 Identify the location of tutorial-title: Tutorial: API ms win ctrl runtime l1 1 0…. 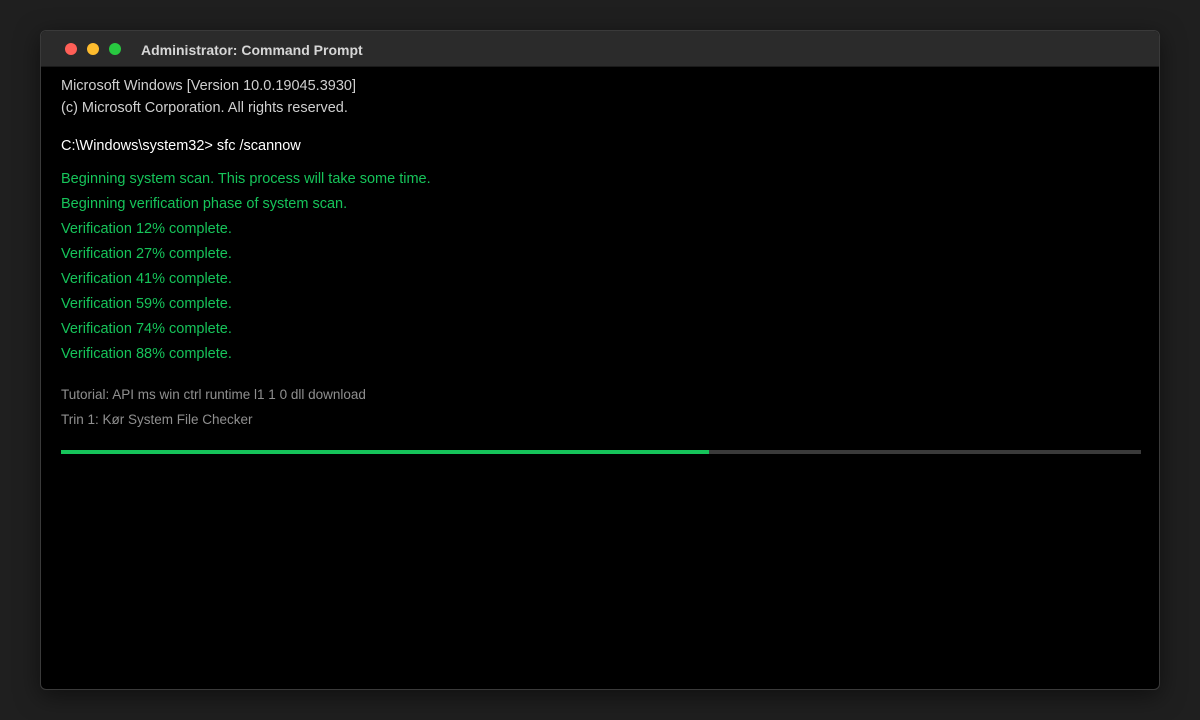
(213, 394).